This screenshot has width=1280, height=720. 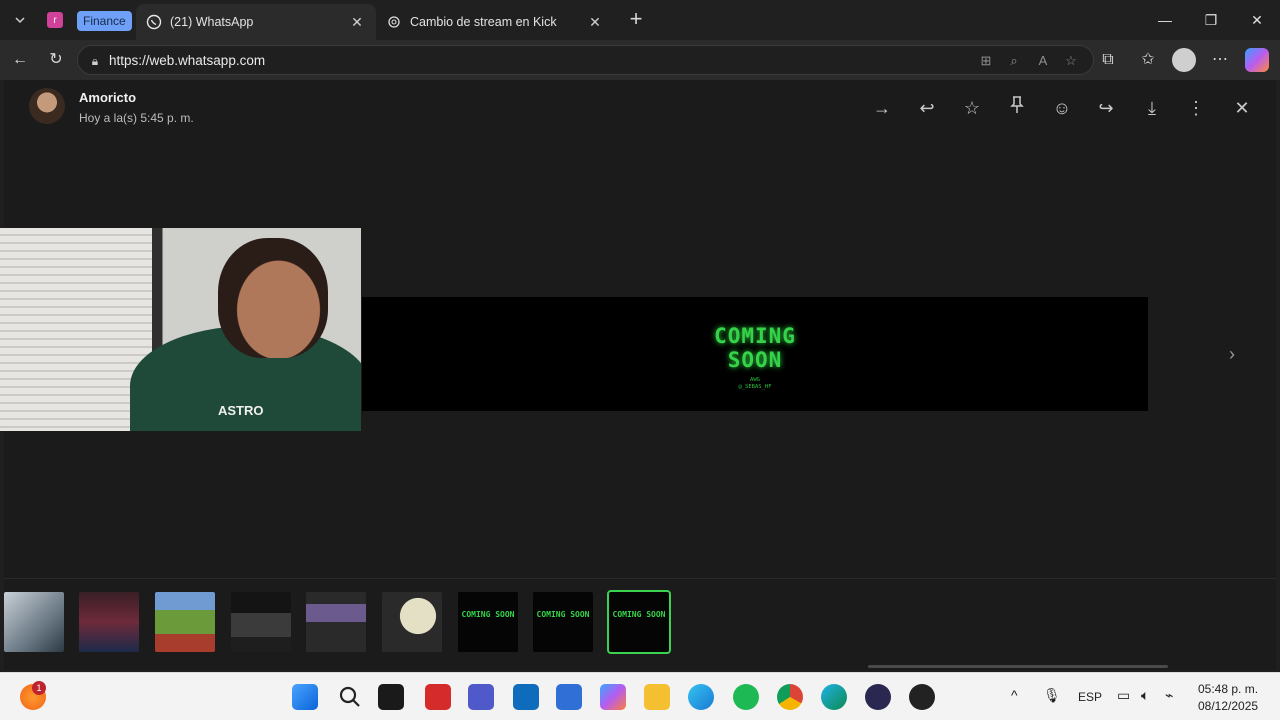 I want to click on edge-icon, so click(x=834, y=697).